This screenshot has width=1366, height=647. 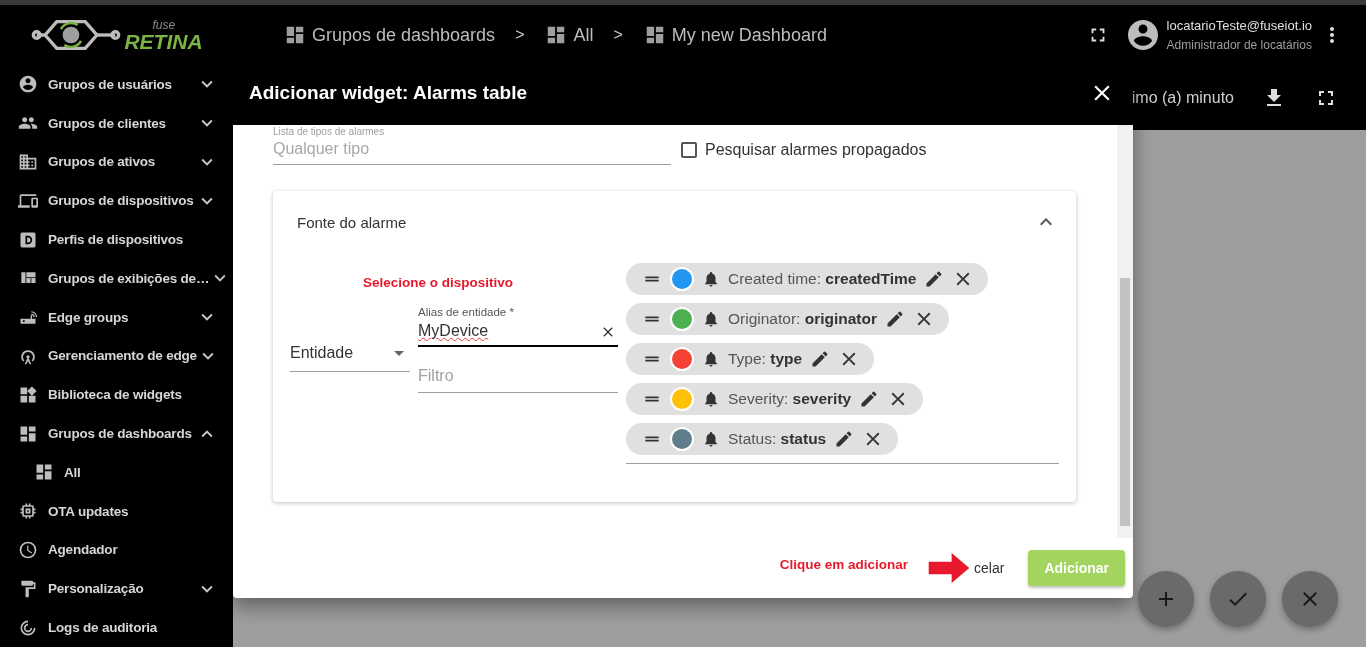 I want to click on sidebar-item: OTA updates, so click(x=116, y=511).